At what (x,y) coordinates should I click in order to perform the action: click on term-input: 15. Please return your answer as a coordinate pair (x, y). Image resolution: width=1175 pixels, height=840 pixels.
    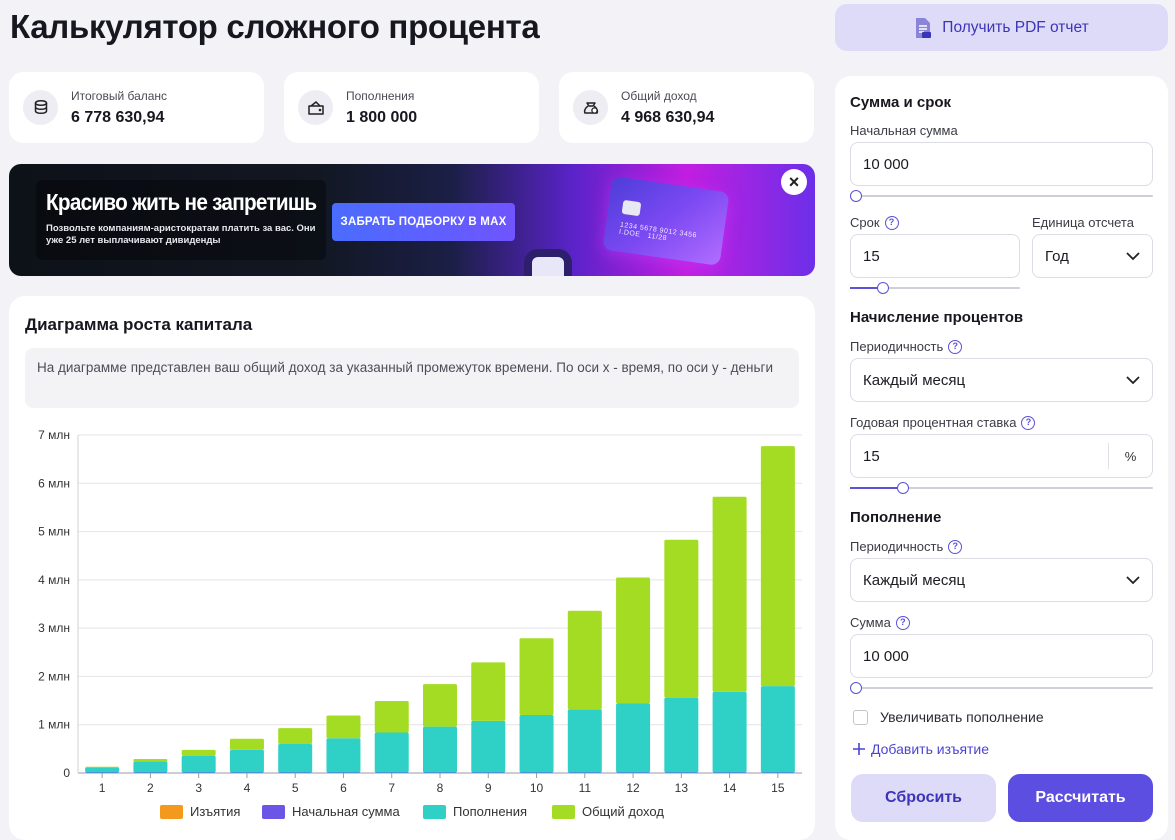
    Looking at the image, I should click on (935, 256).